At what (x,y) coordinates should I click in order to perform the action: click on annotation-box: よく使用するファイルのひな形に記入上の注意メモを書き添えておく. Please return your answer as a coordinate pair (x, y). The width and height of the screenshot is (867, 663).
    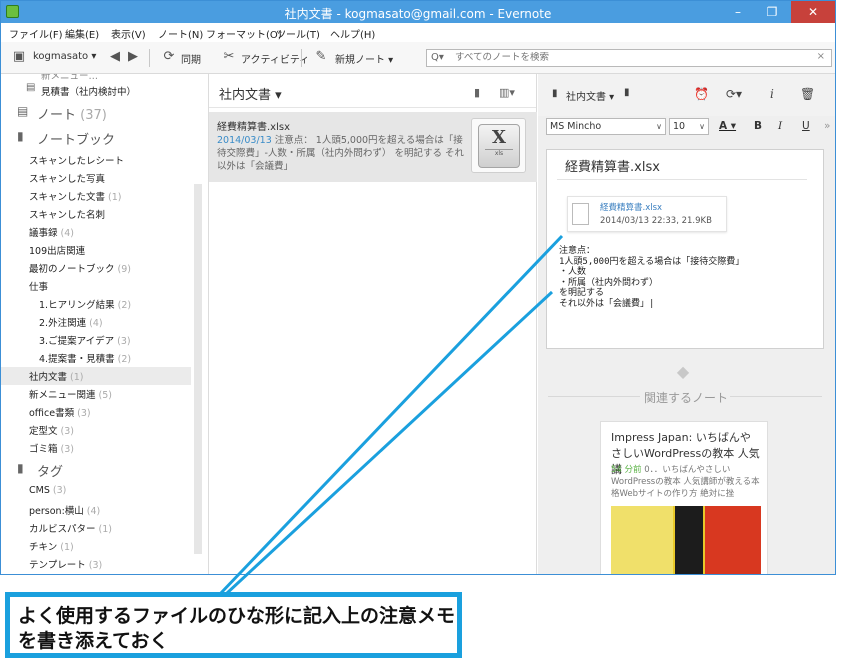
    Looking at the image, I should click on (233, 625).